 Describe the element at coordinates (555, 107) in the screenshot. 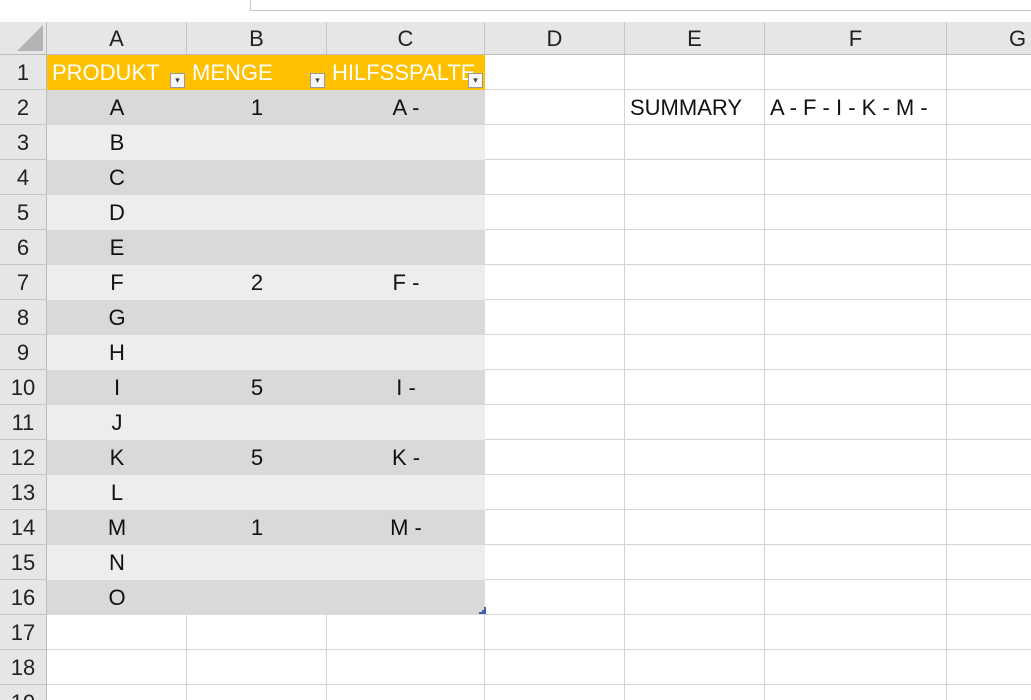

I see `cell-d2` at that location.